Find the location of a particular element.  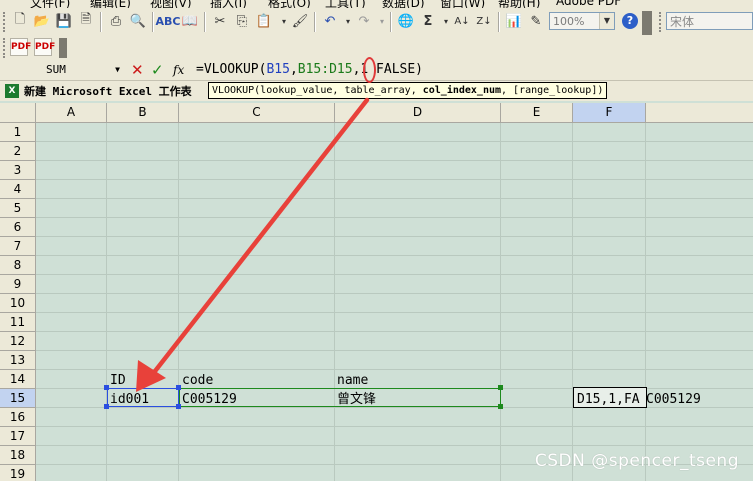

tooltip-arg-col-index: col_index_num is located at coordinates (462, 90).